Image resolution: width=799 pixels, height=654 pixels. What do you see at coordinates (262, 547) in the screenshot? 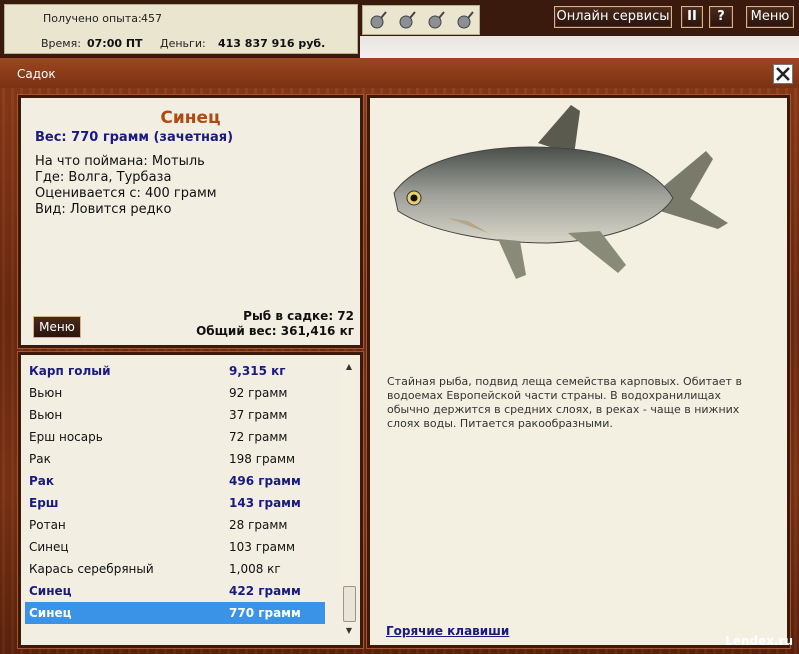
I see `fish-item-weight: 103 грамм` at bounding box center [262, 547].